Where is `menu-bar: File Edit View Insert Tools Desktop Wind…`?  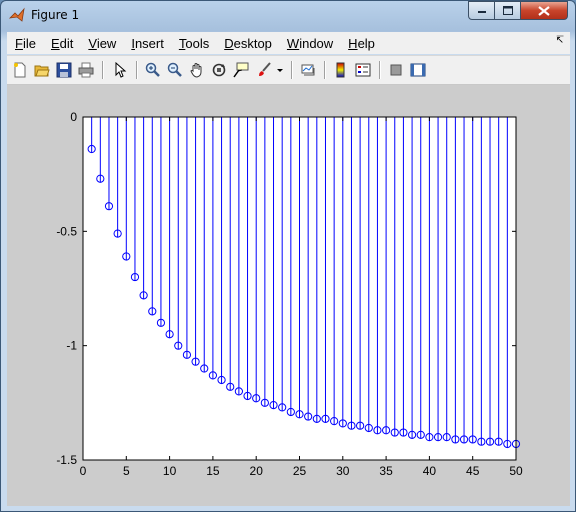 menu-bar: File Edit View Insert Tools Desktop Wind… is located at coordinates (288, 43).